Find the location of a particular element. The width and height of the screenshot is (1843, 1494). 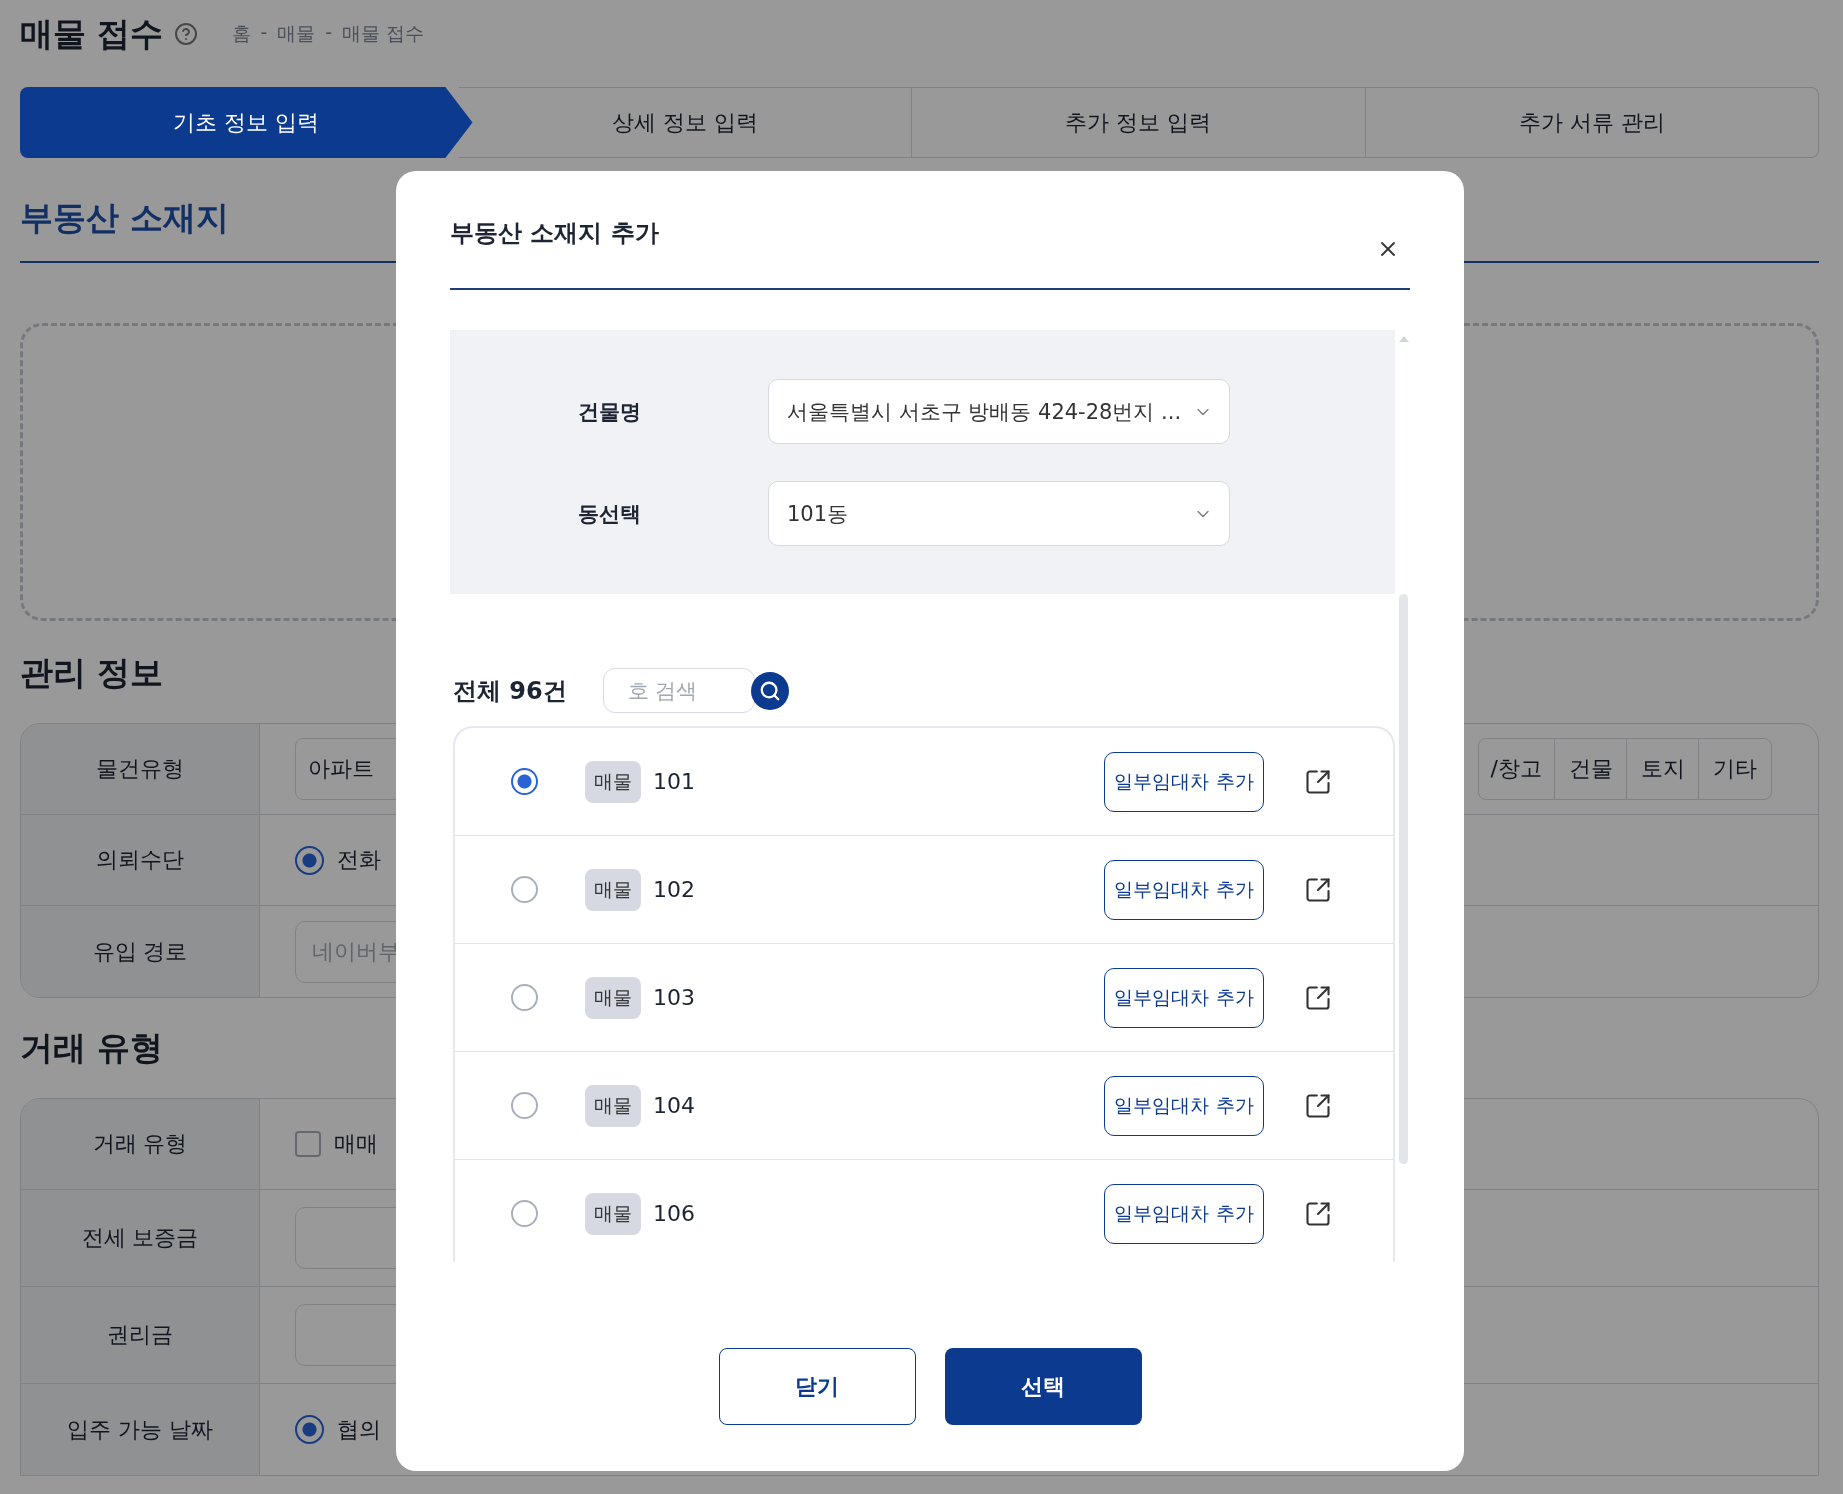

total-count: 전체 96건 is located at coordinates (510, 691).